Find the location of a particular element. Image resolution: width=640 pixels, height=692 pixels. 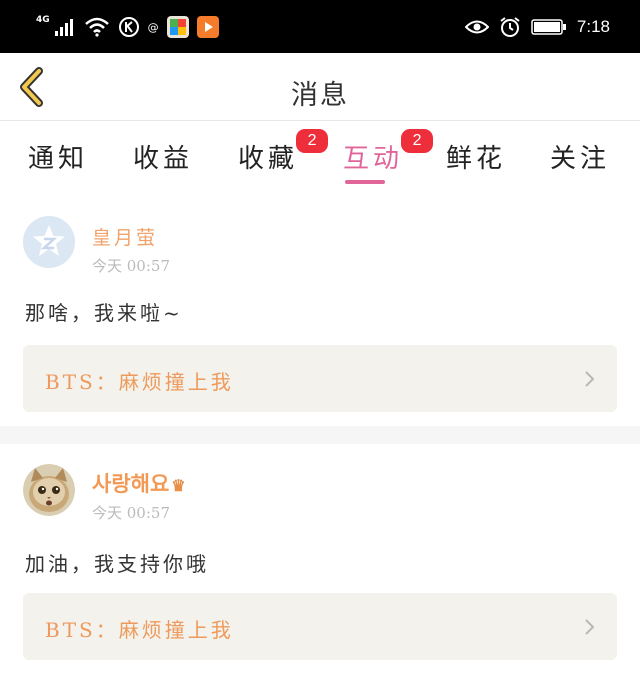

tab-earnings: 收益 is located at coordinates (163, 164).